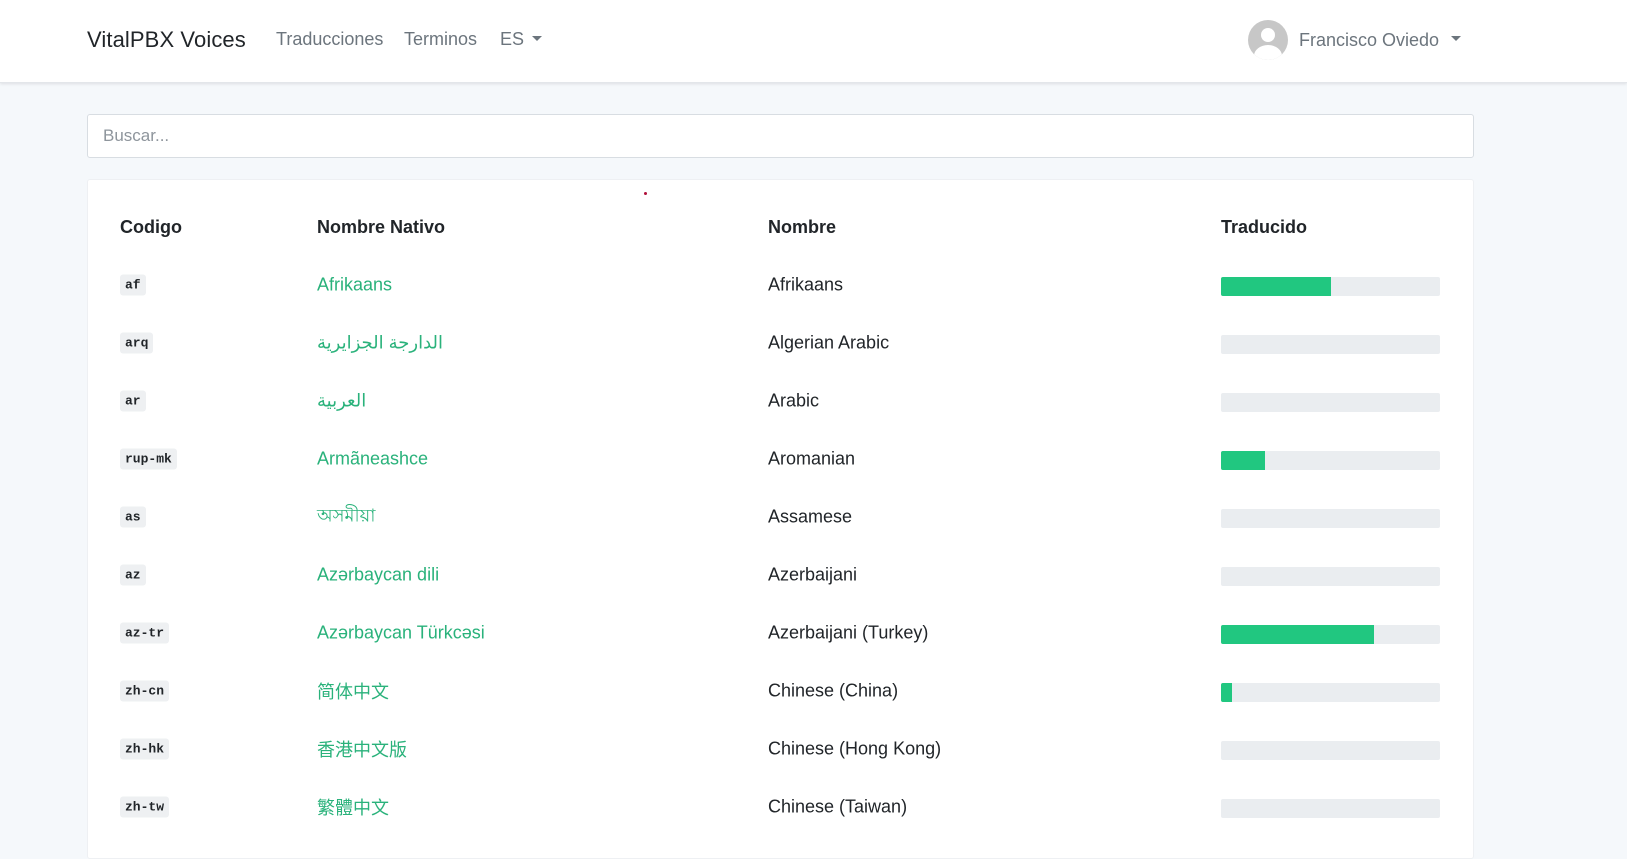 This screenshot has width=1627, height=859. I want to click on language-code: zh-hk, so click(145, 749).